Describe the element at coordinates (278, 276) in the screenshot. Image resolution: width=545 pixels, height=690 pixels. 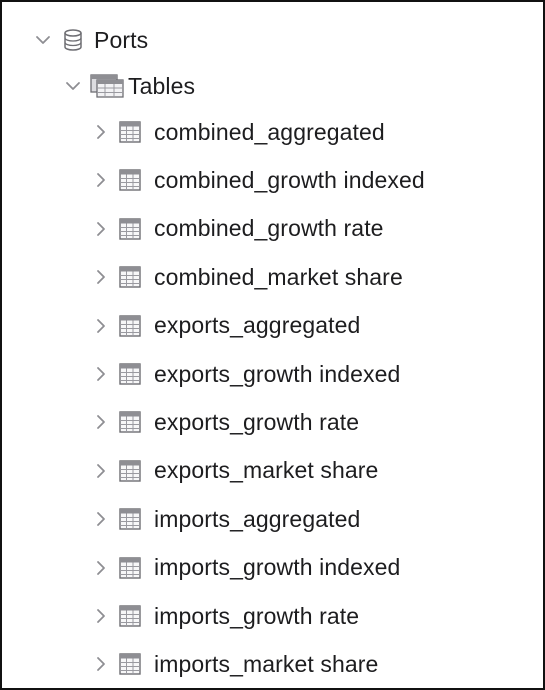
I see `tree-node-table-label: combined_market share` at that location.